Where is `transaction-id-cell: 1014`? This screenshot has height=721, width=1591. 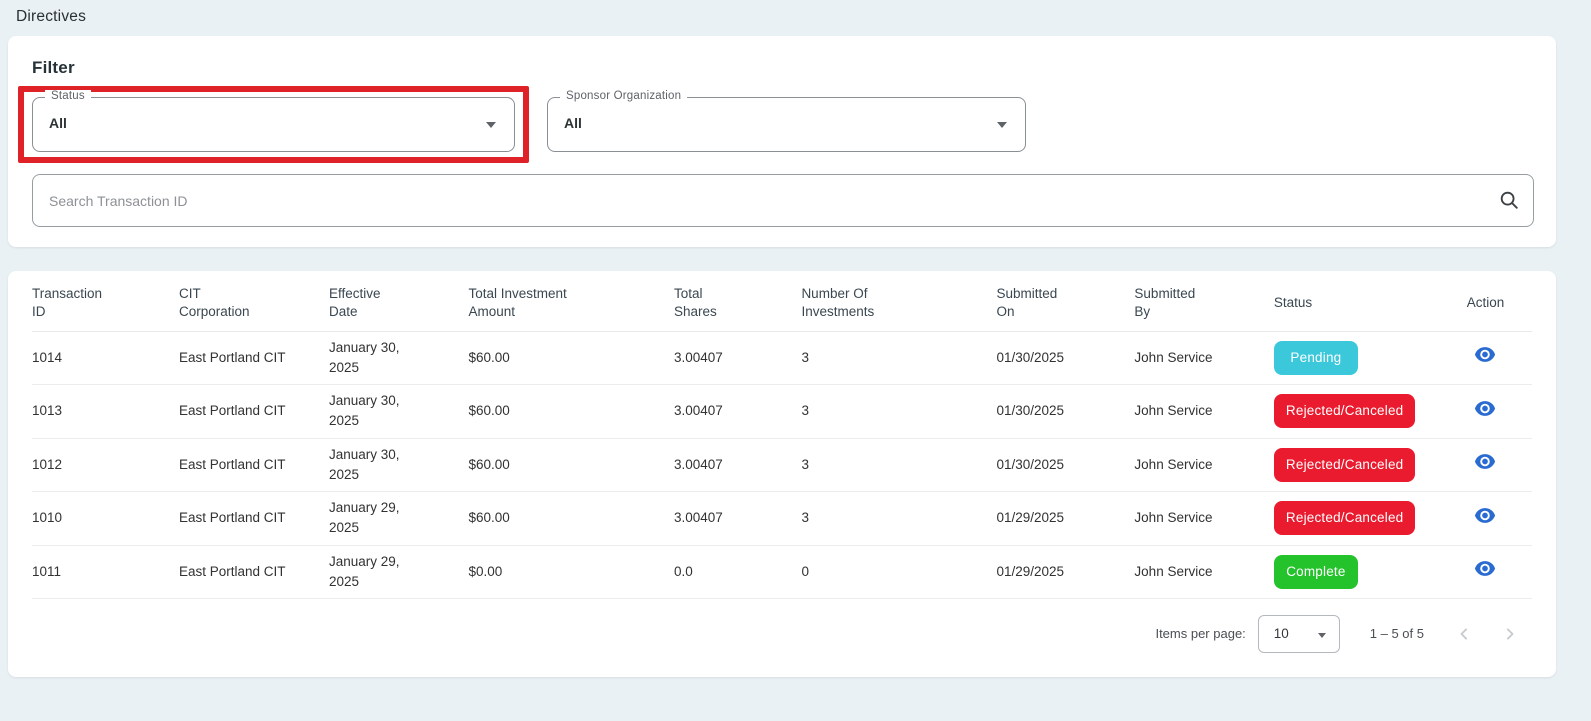 transaction-id-cell: 1014 is located at coordinates (105, 358).